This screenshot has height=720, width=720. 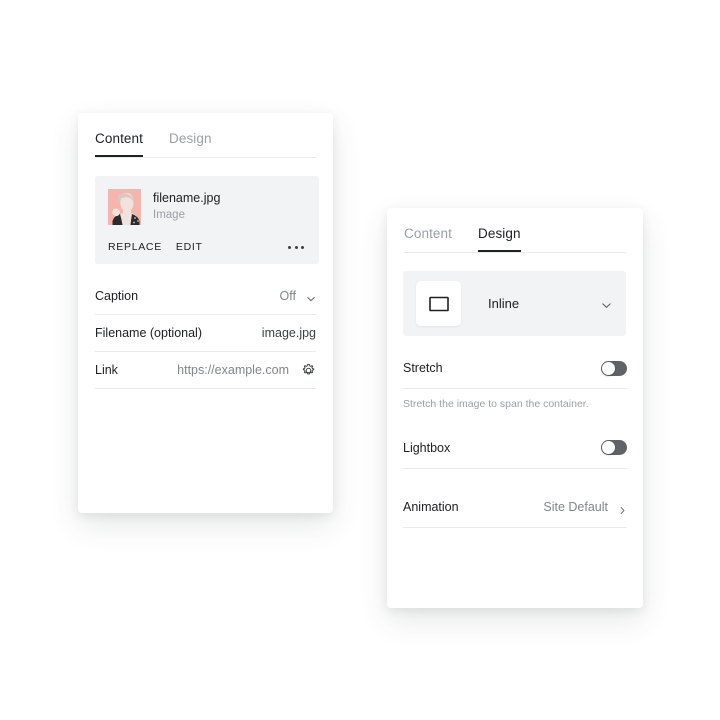 I want to click on caption-value: Off, so click(x=287, y=296).